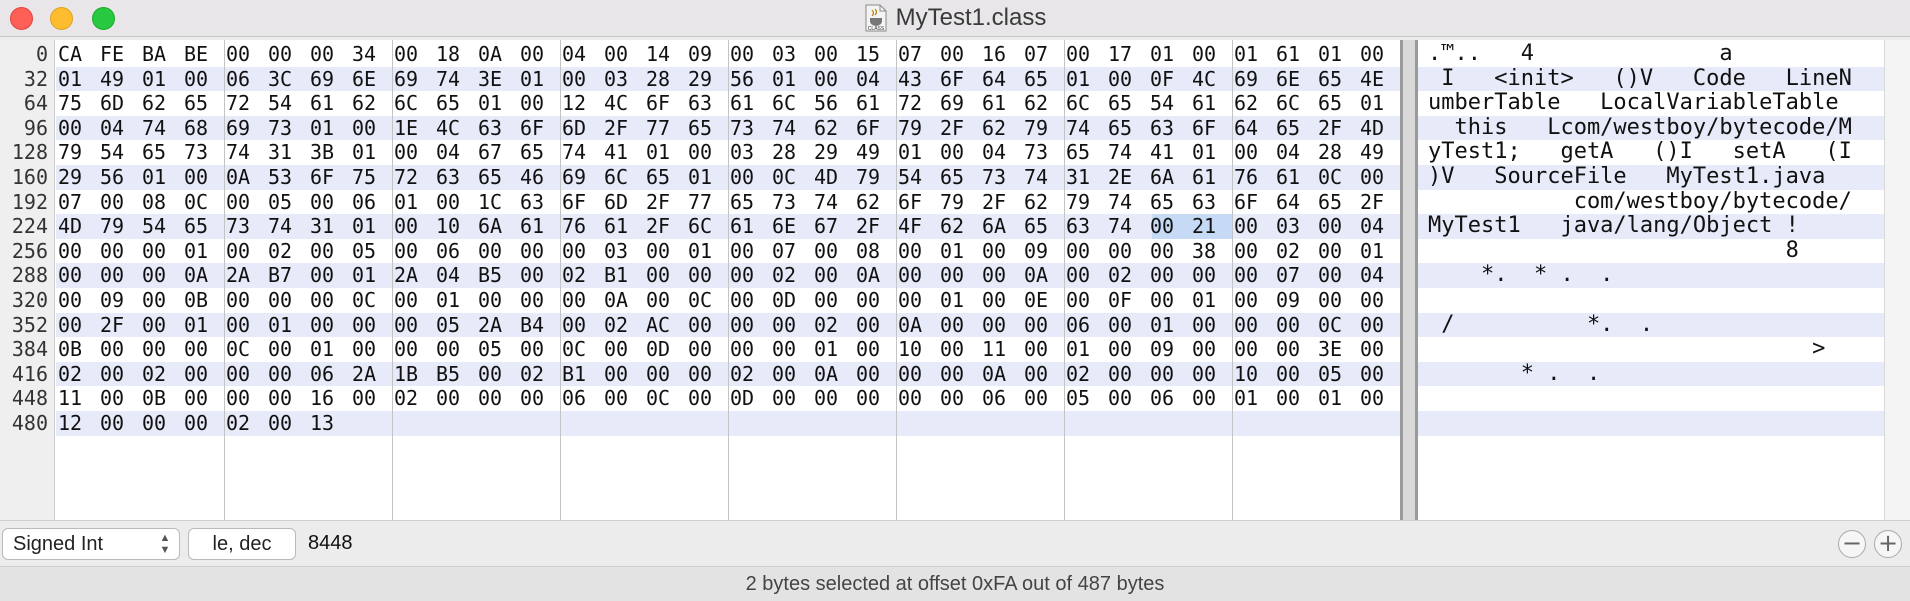  Describe the element at coordinates (1337, 349) in the screenshot. I see `hex-byte: 3E` at that location.